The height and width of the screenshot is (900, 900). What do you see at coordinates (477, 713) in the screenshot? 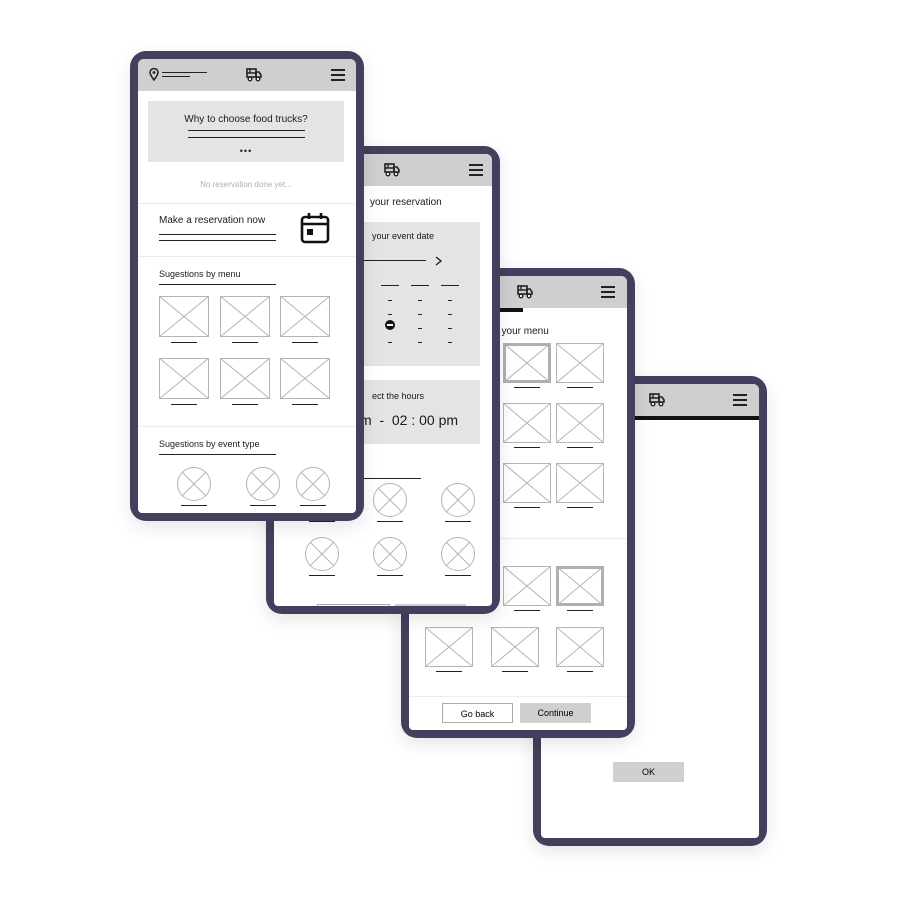
I see `go-back-button: Go back` at bounding box center [477, 713].